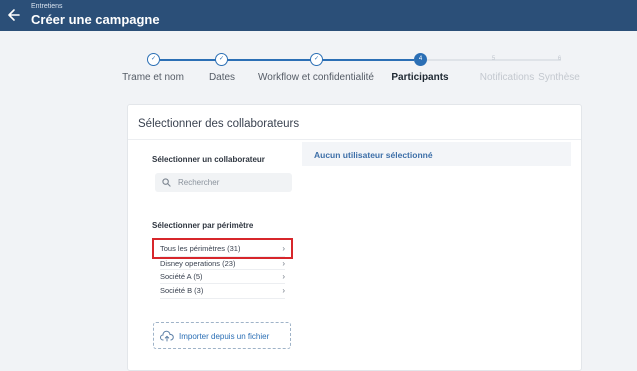  What do you see at coordinates (493, 59) in the screenshot?
I see `step-5-marker: 5` at bounding box center [493, 59].